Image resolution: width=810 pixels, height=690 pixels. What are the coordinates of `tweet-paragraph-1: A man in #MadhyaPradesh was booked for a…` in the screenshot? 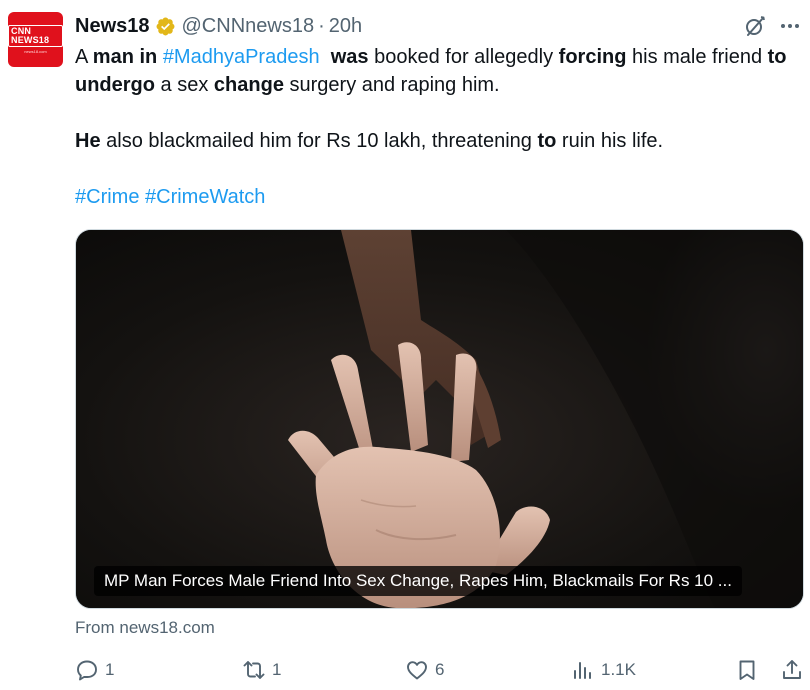 It's located at (435, 71).